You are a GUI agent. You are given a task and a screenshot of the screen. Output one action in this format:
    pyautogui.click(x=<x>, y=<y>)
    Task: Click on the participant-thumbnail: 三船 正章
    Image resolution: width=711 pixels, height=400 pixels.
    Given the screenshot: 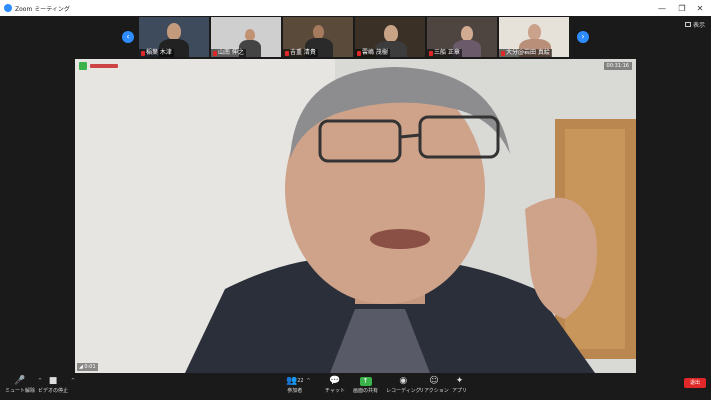 What is the action you would take?
    pyautogui.click(x=462, y=37)
    